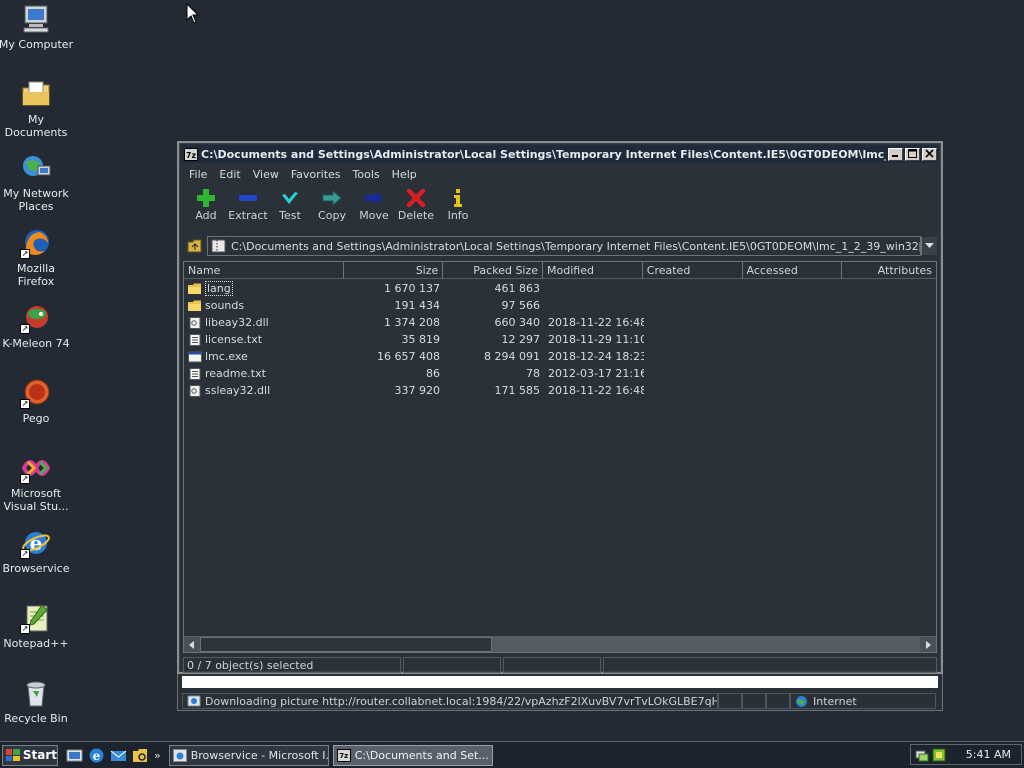 This screenshot has width=1024, height=768. What do you see at coordinates (264, 270) in the screenshot?
I see `column-name: Name` at bounding box center [264, 270].